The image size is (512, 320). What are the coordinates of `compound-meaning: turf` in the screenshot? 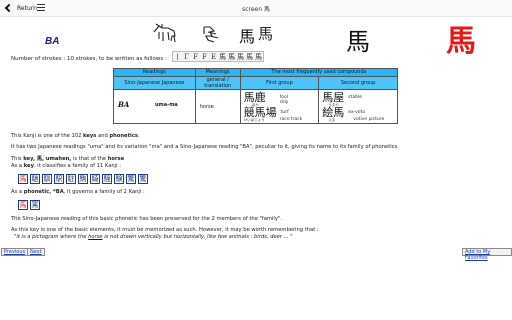 It's located at (284, 112).